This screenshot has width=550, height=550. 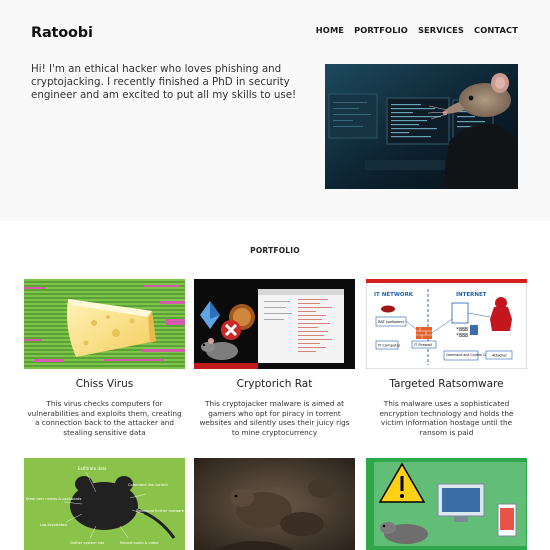 I want to click on project-title: Cryptorich Rat, so click(x=274, y=384).